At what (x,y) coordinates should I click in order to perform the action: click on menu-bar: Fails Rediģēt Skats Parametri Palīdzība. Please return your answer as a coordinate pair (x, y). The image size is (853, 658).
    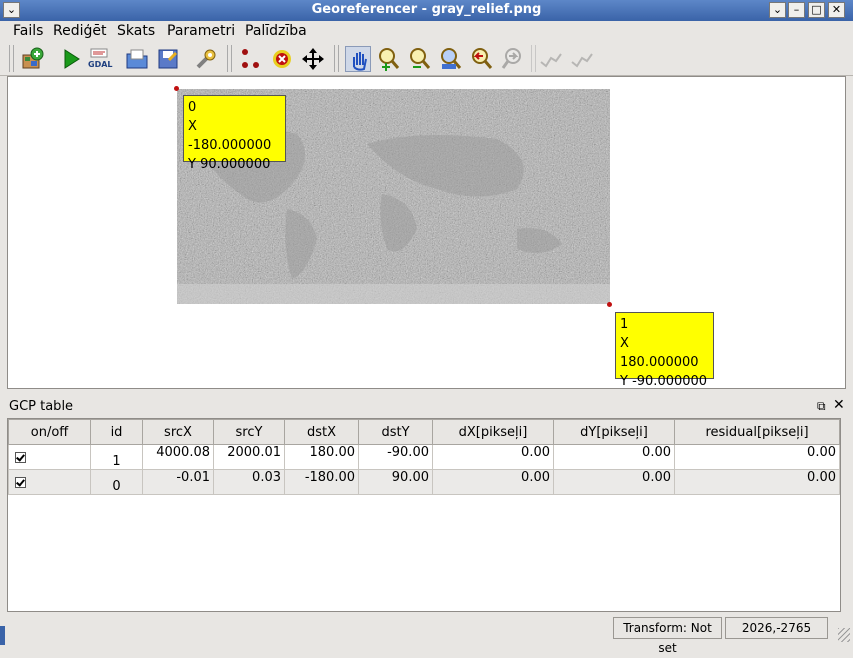
    Looking at the image, I should click on (426, 31).